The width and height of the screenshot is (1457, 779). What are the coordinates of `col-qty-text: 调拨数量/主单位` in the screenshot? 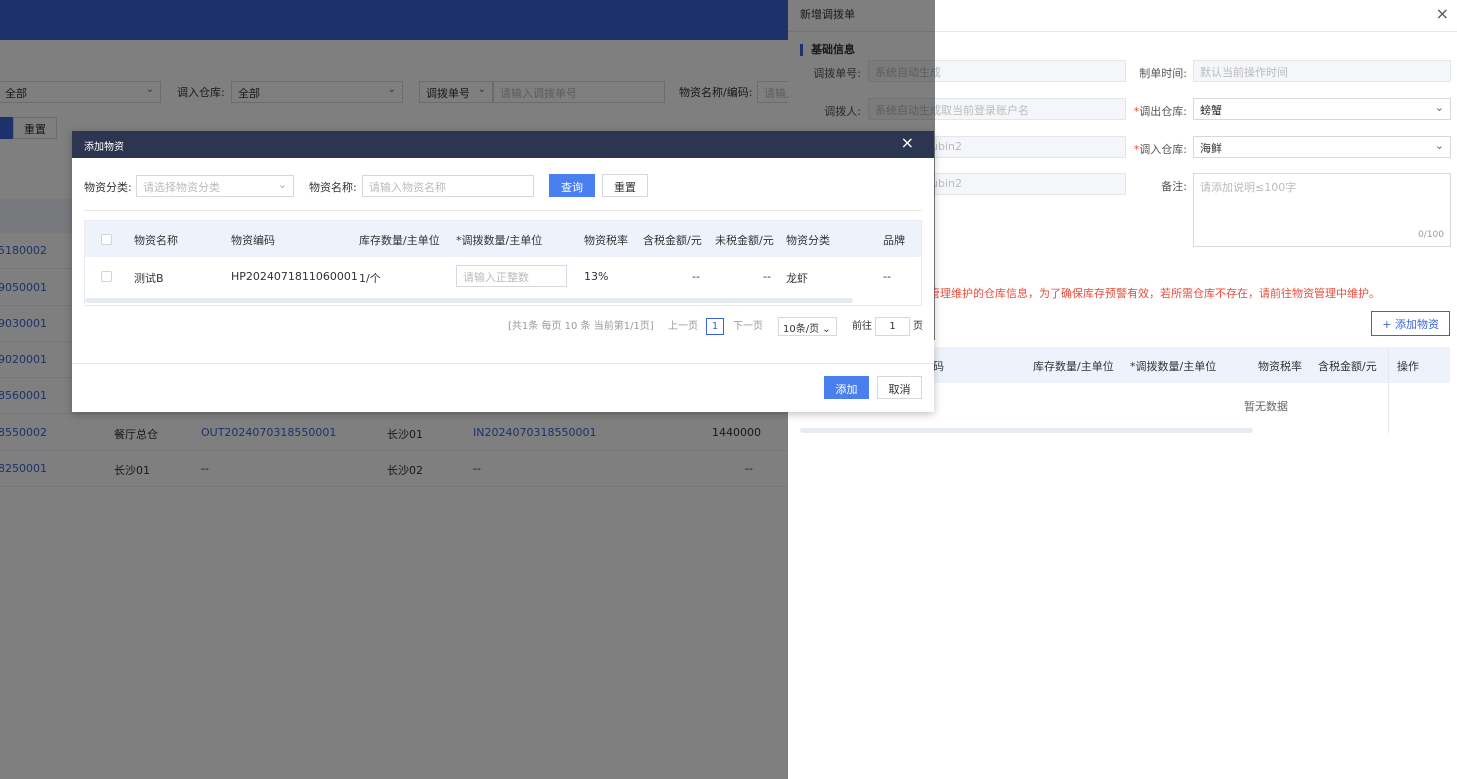 It's located at (502, 240).